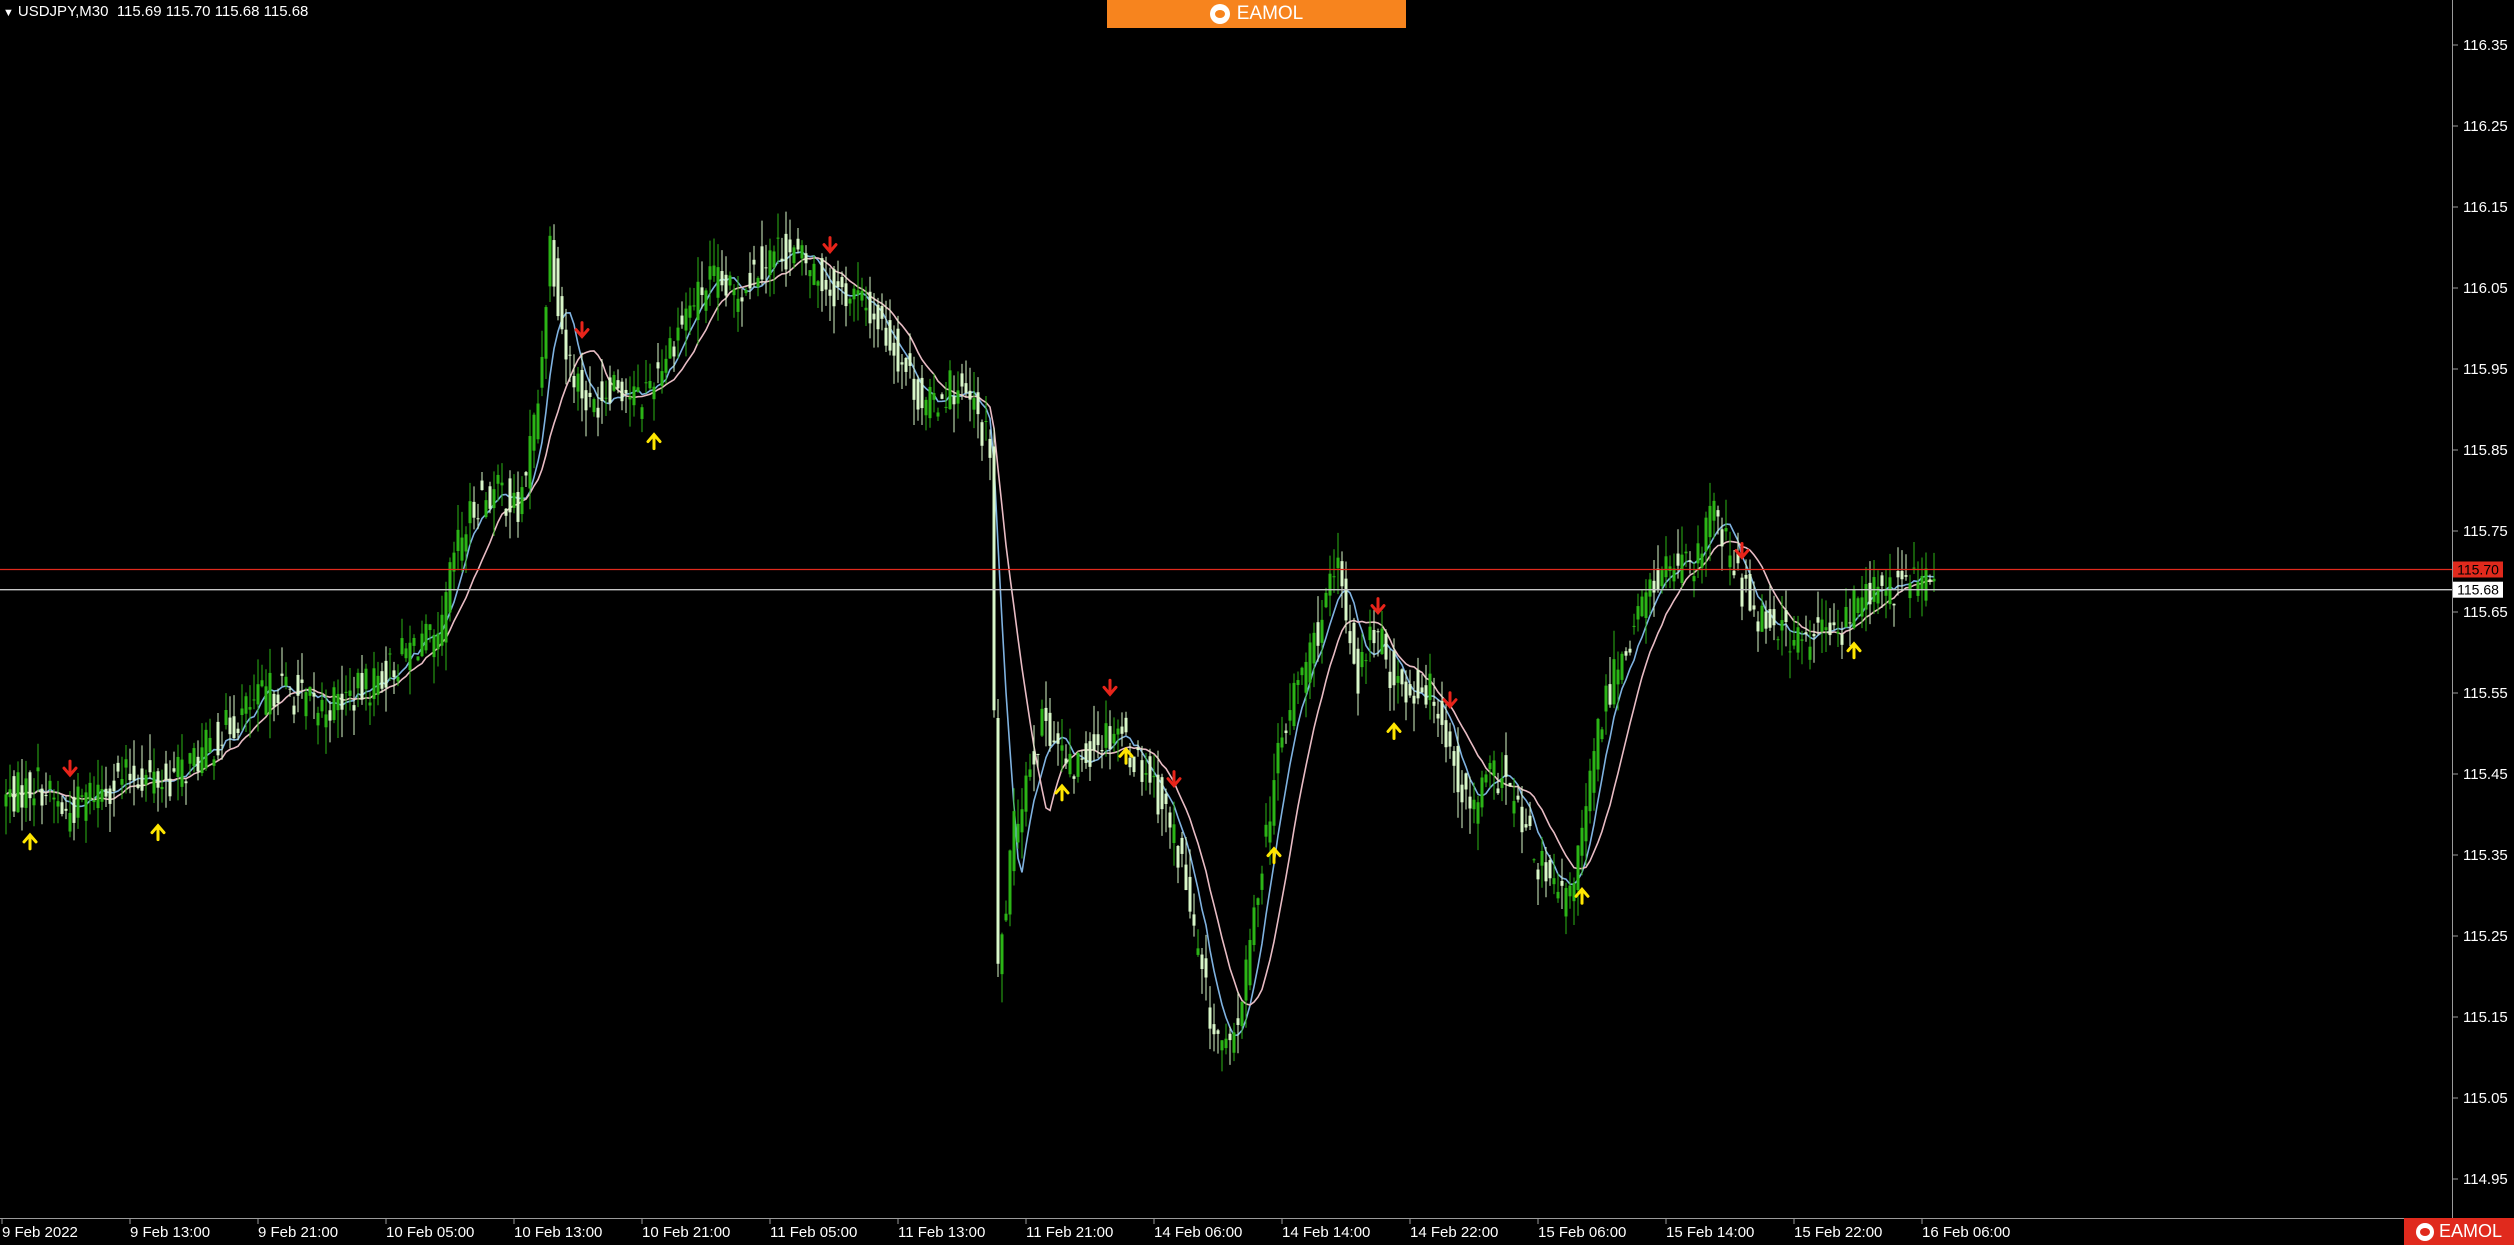  Describe the element at coordinates (686, 1232) in the screenshot. I see `time-tick-label: 10 Feb 21:00` at that location.